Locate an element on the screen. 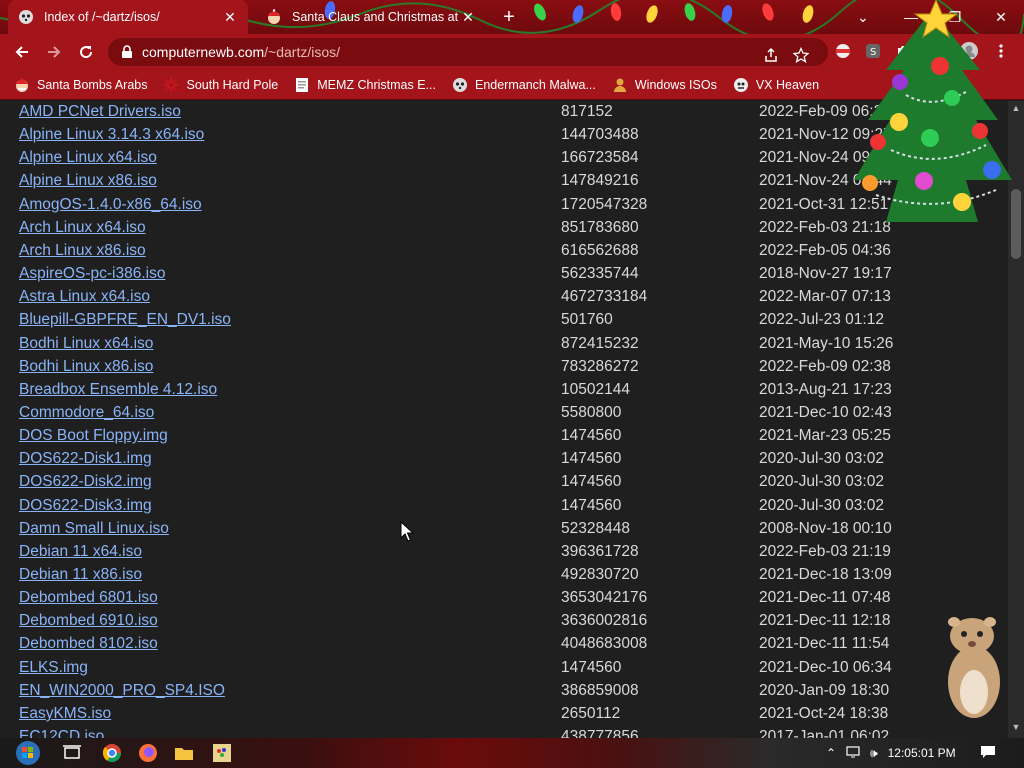 The height and width of the screenshot is (768, 1024). file-link: Alpine Linux x86.iso is located at coordinates (88, 181).